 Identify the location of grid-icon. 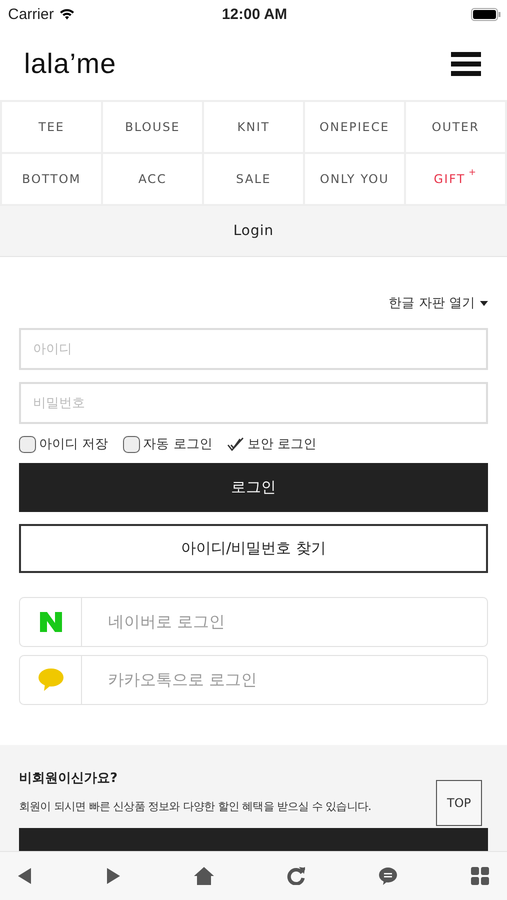
(479, 876).